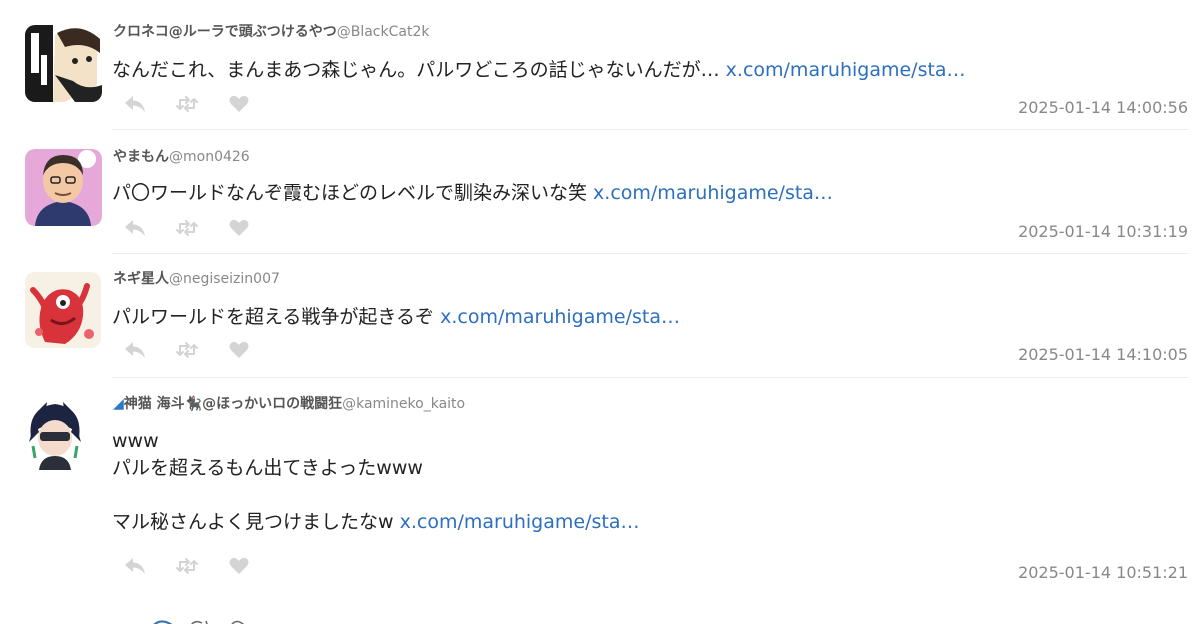  What do you see at coordinates (118, 404) in the screenshot?
I see `wave-icon: ◢` at bounding box center [118, 404].